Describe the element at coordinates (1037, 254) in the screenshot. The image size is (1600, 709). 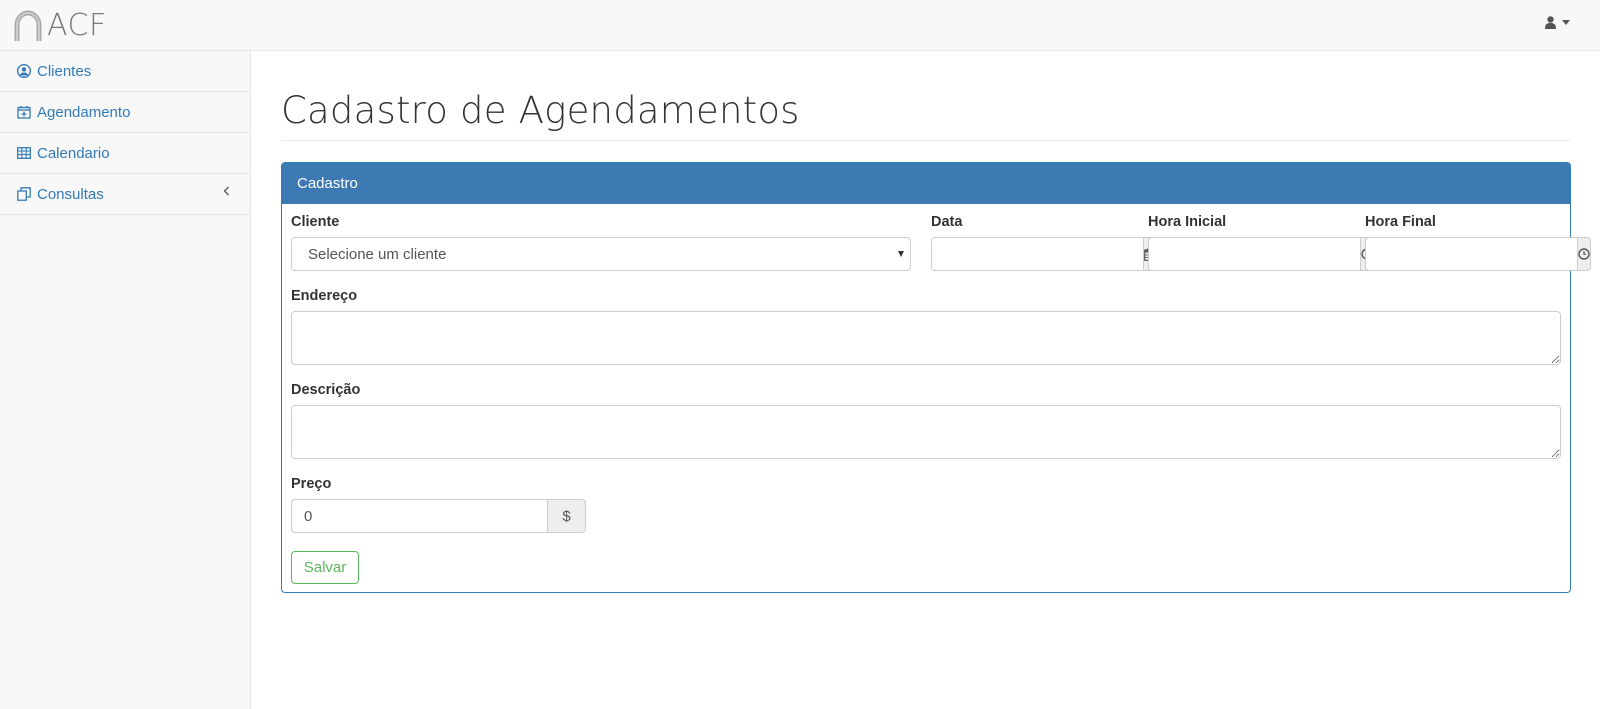
I see `data-input` at that location.